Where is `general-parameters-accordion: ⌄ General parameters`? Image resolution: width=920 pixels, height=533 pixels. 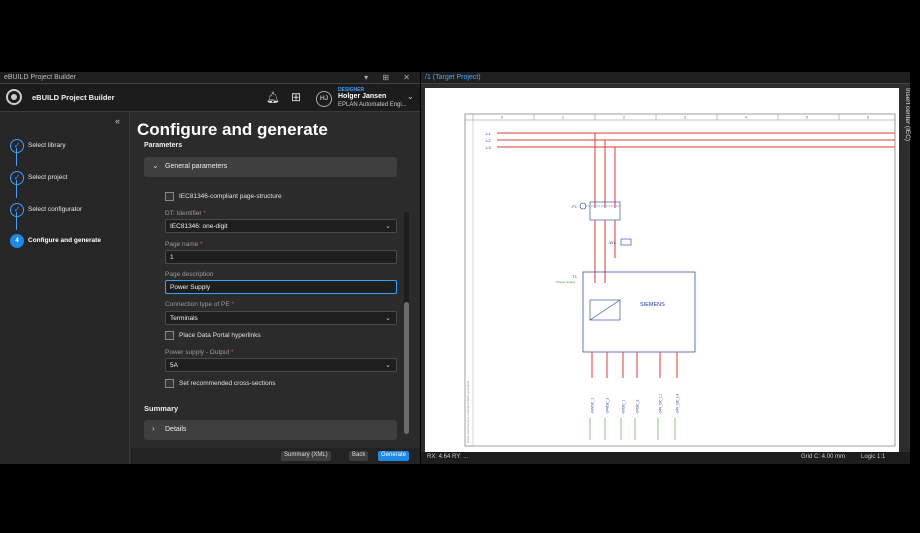
general-parameters-accordion: ⌄ General parameters is located at coordinates (270, 167).